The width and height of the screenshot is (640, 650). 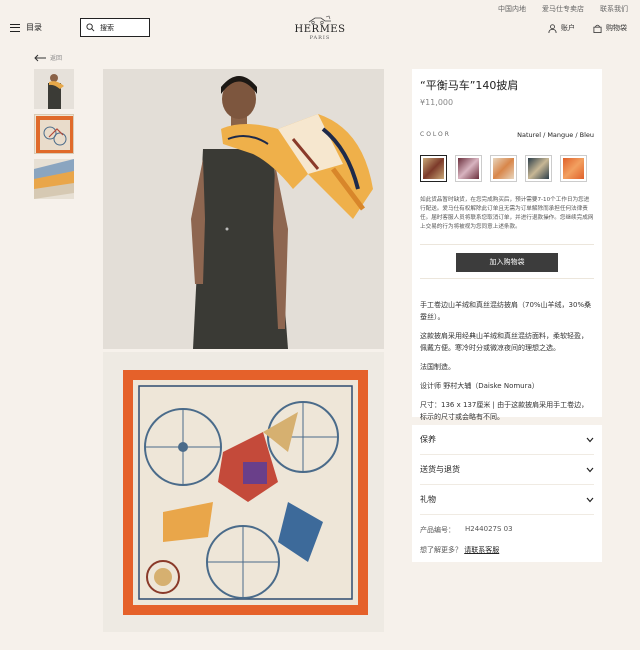 I want to click on search-input: 搜索, so click(x=115, y=27).